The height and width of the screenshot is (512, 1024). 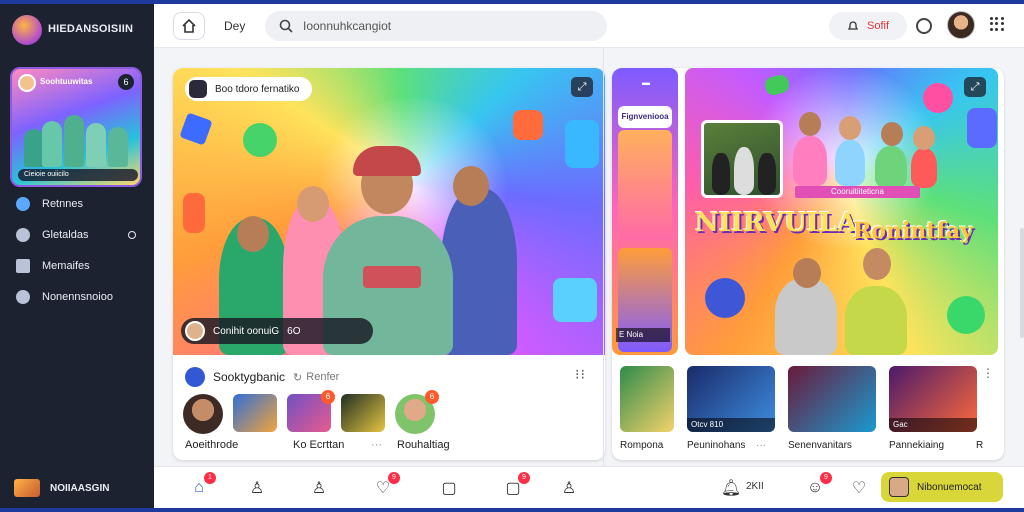 What do you see at coordinates (126, 82) in the screenshot?
I see `mini-card-badge-icon: 6` at bounding box center [126, 82].